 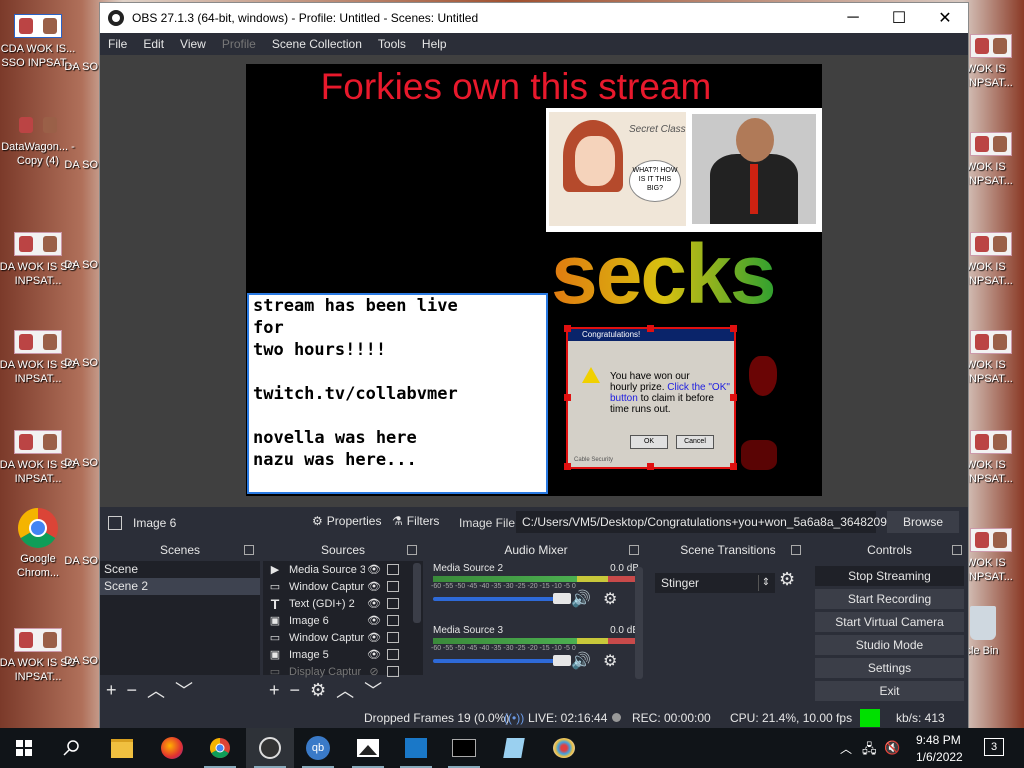 What do you see at coordinates (368, 748) in the screenshot?
I see `taskbar-photos` at bounding box center [368, 748].